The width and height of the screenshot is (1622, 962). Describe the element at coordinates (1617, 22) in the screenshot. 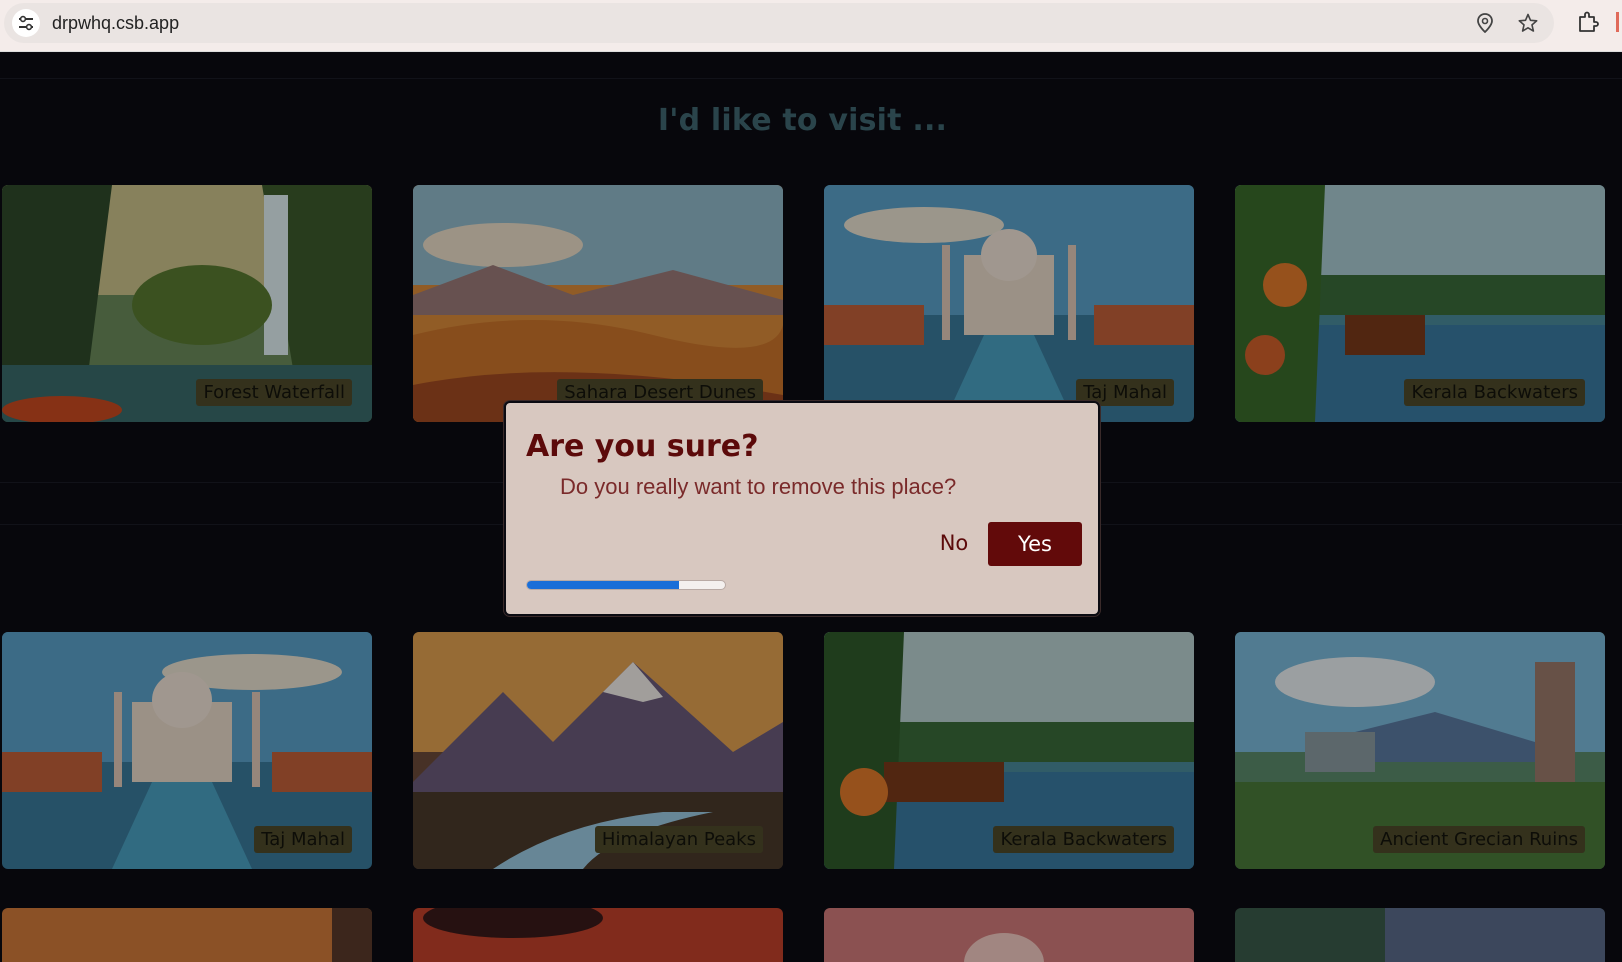

I see `profile-edge-accent` at that location.